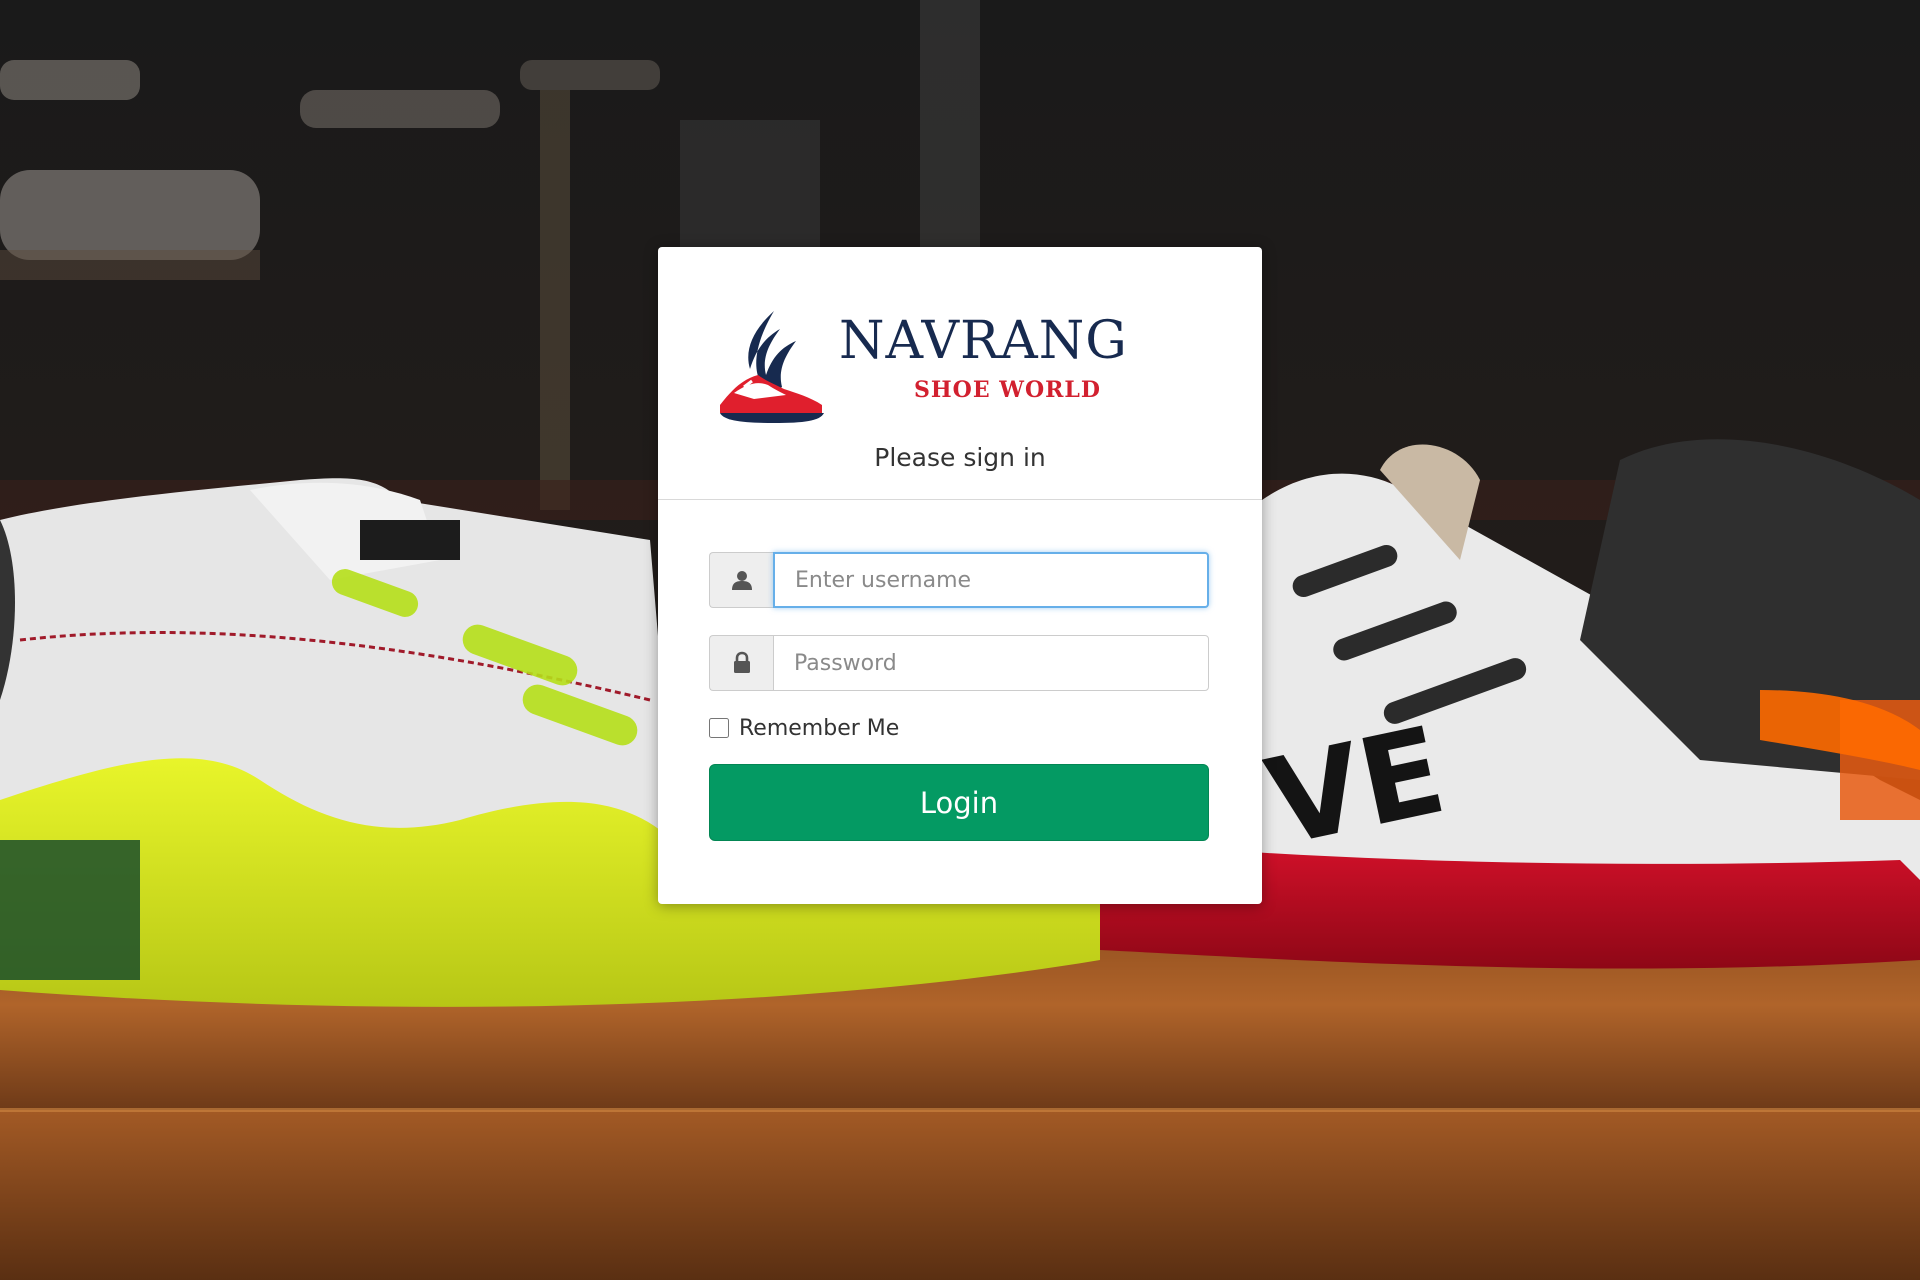  I want to click on user-icon, so click(741, 580).